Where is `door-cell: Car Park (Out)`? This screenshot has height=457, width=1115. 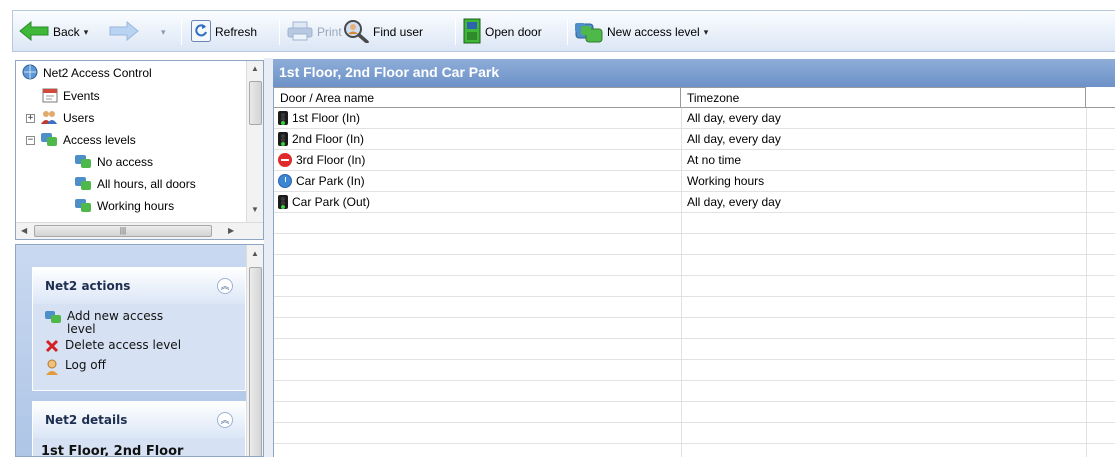 door-cell: Car Park (Out) is located at coordinates (324, 202).